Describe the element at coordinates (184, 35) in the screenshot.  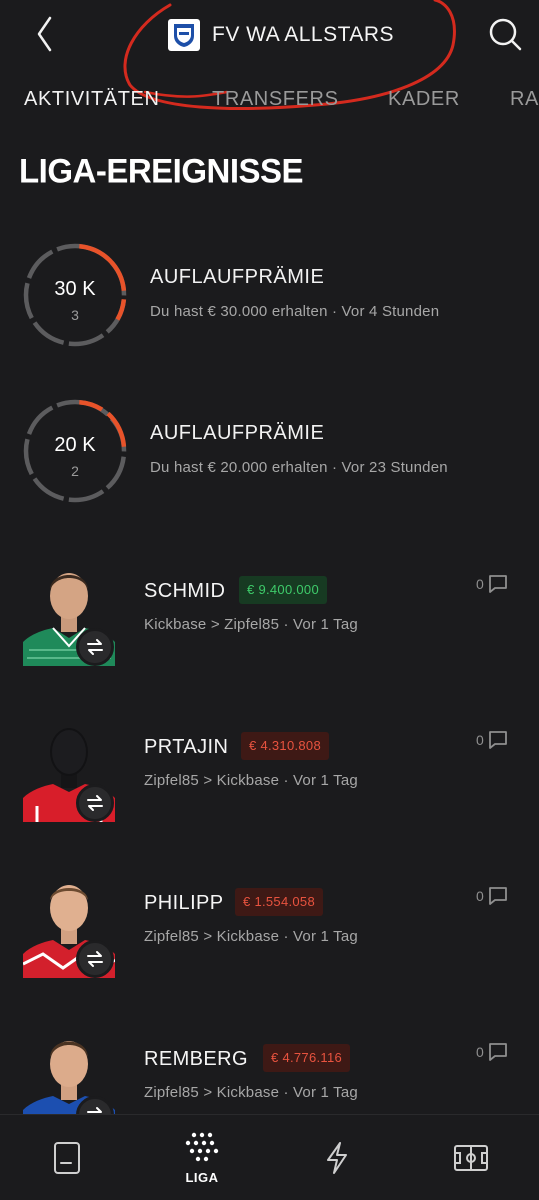
I see `team-crest-icon` at that location.